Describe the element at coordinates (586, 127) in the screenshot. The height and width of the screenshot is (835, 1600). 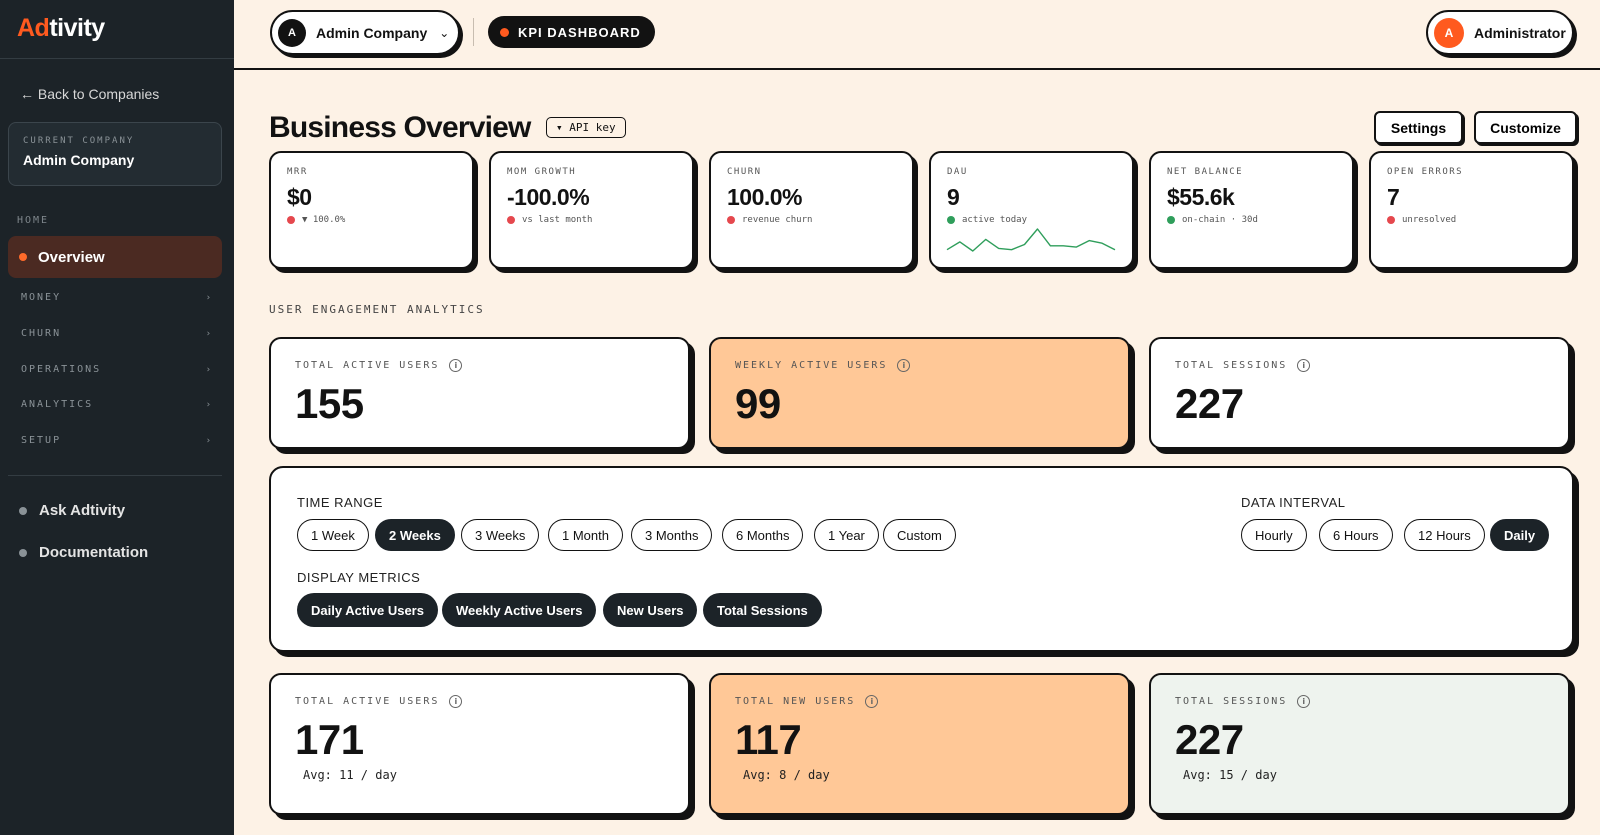
I see `api-key-toggle: ▾ API key` at that location.